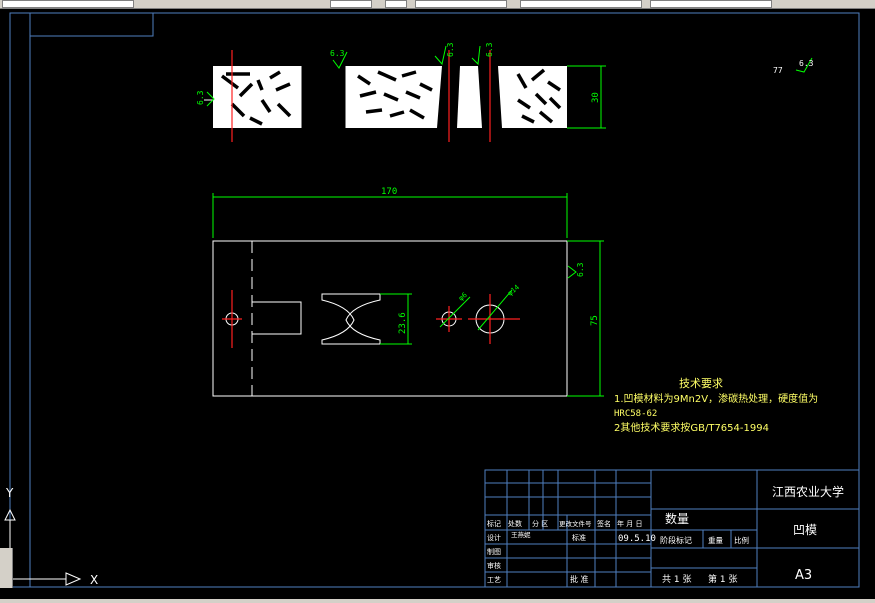 The width and height of the screenshot is (875, 603). I want to click on tb-sheet-size: A3, so click(803, 575).